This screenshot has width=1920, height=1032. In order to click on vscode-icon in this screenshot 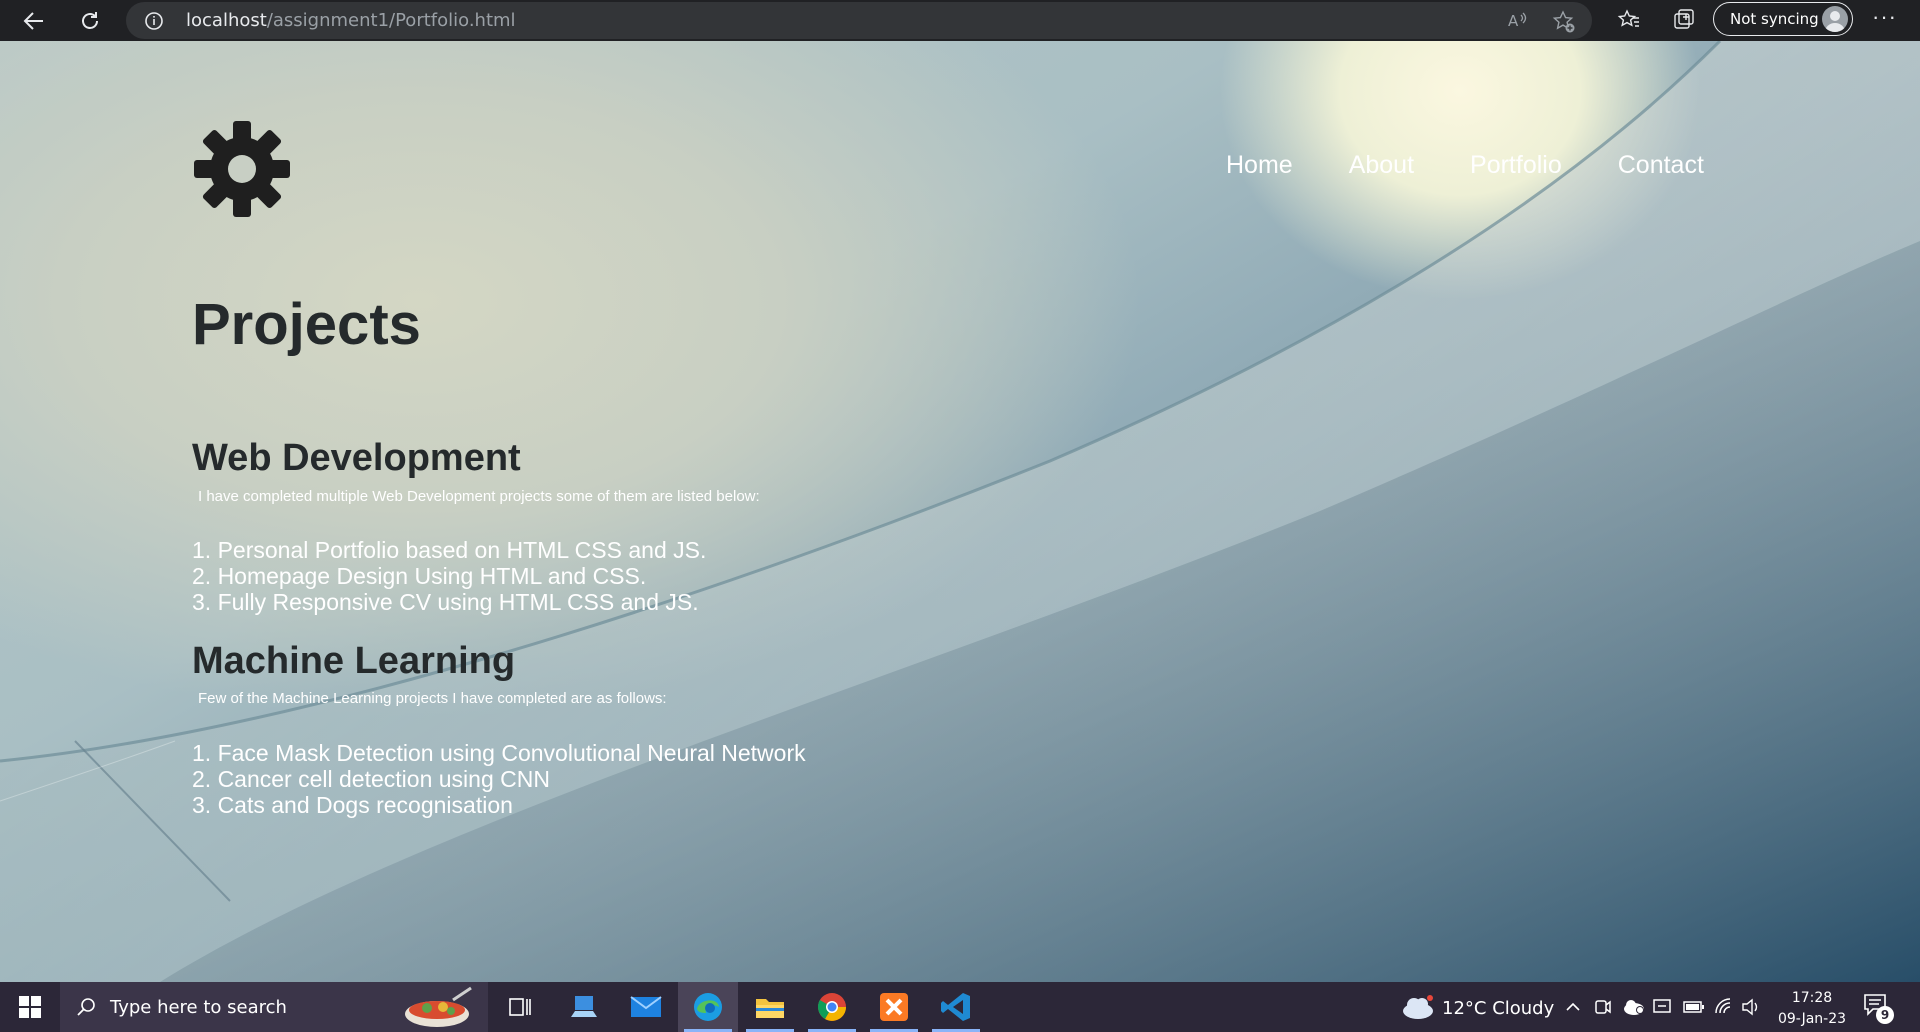, I will do `click(955, 1007)`.